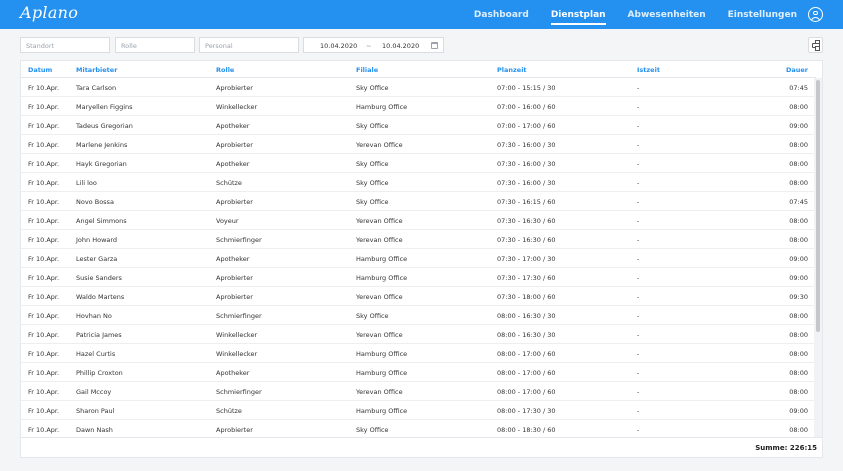 The width and height of the screenshot is (843, 471). I want to click on col-datum: Datum, so click(40, 70).